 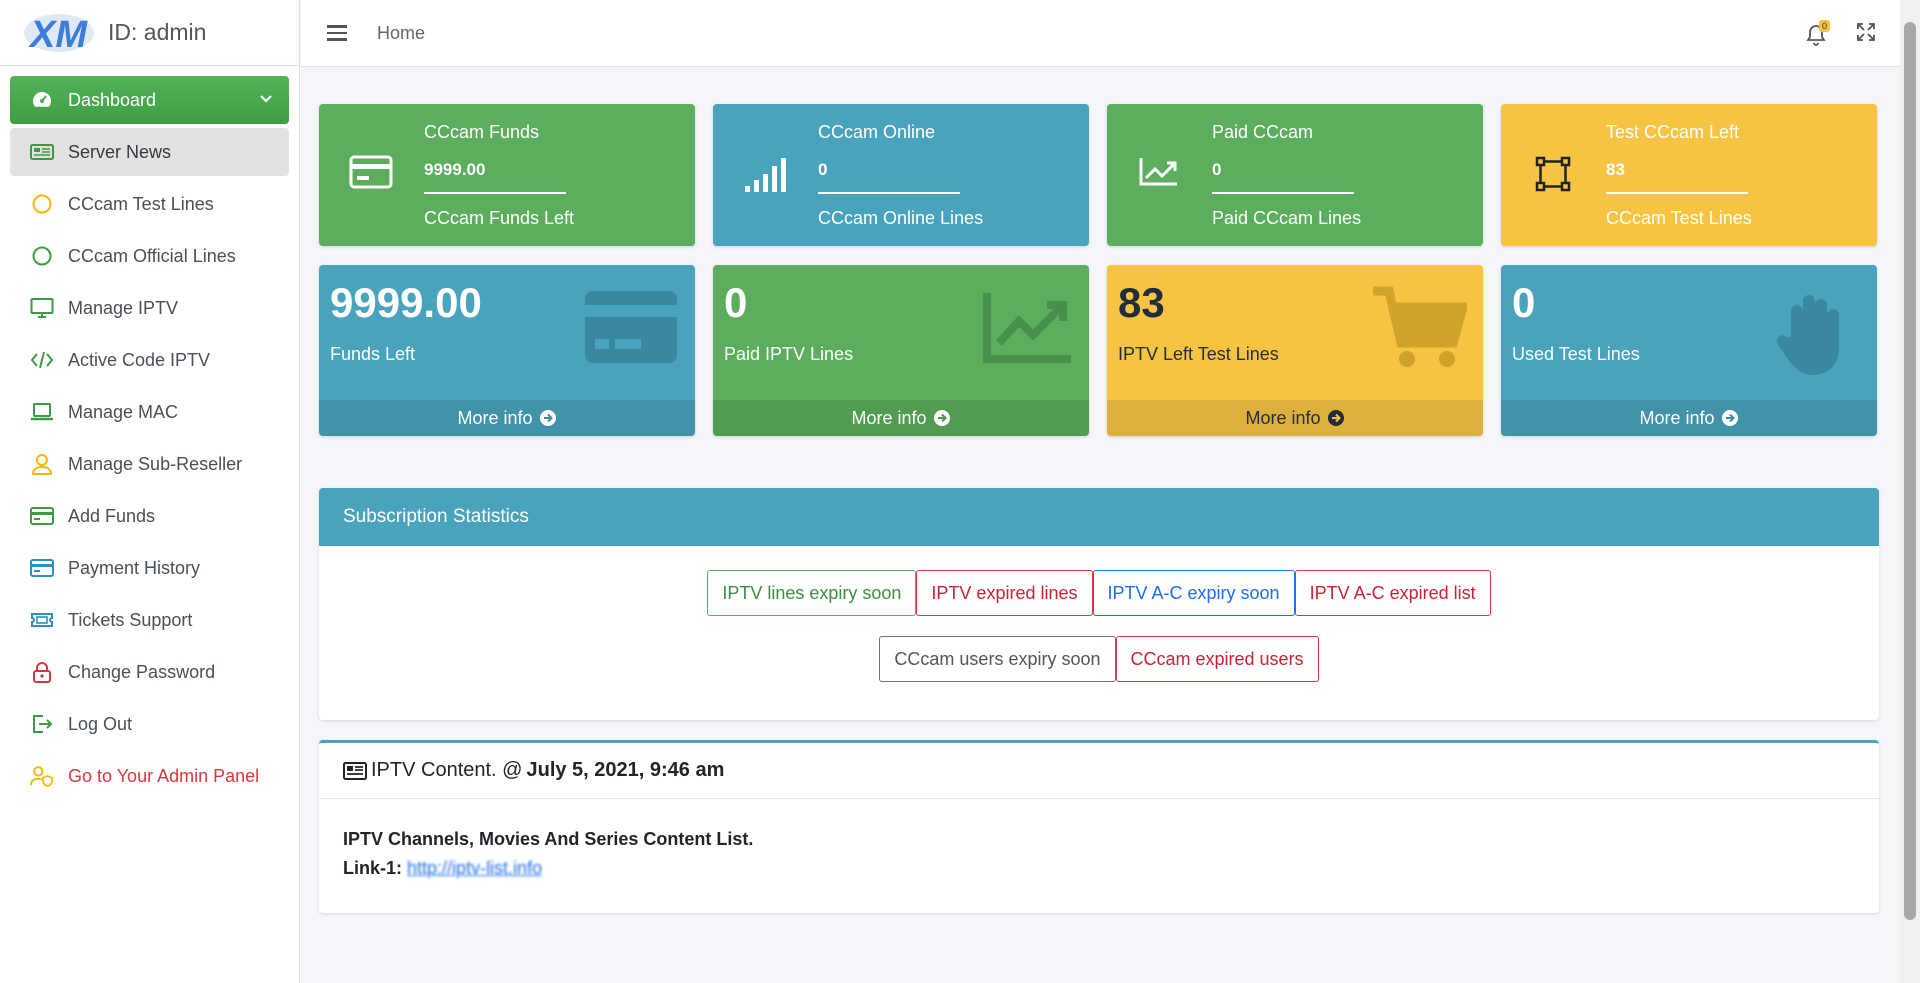 What do you see at coordinates (149, 412) in the screenshot?
I see `sidebar-item-manage-mac: Manage MAC` at bounding box center [149, 412].